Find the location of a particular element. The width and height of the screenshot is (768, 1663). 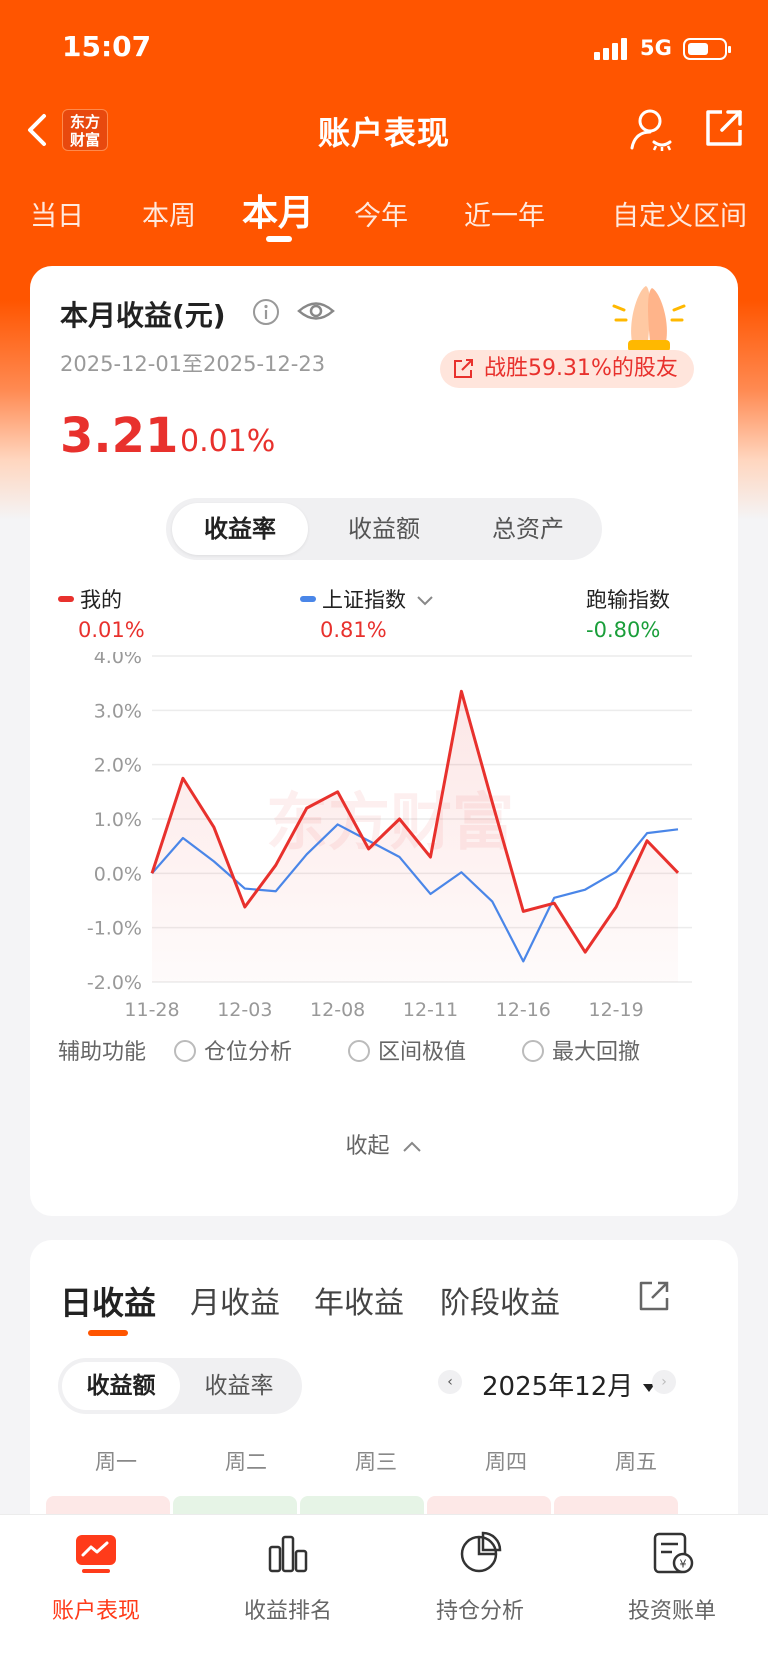

clapping-hands-icon is located at coordinates (649, 319).